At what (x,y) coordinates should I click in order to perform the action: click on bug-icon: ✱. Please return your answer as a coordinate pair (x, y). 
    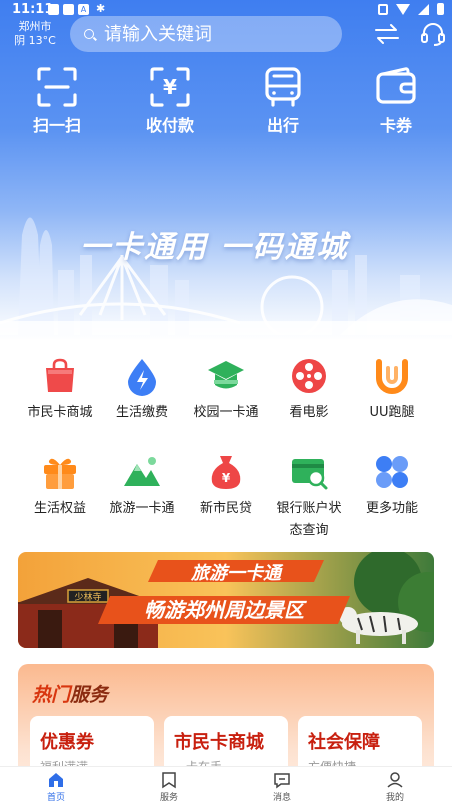
    Looking at the image, I should click on (101, 8).